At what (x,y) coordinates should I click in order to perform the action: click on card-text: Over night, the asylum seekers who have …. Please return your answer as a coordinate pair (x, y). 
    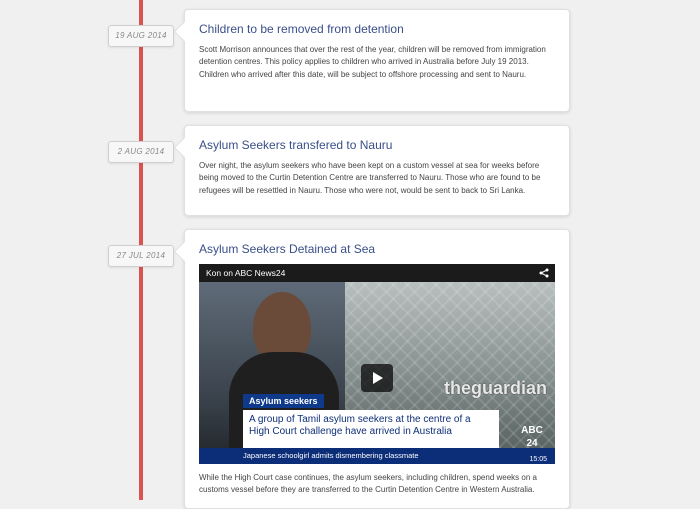
    Looking at the image, I should click on (370, 178).